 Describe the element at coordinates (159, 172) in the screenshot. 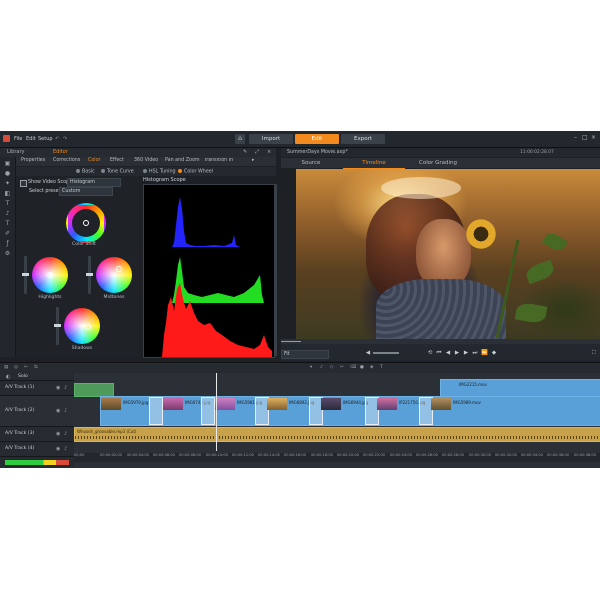

I see `radio-hsl-tuning: HSL Tuning` at that location.